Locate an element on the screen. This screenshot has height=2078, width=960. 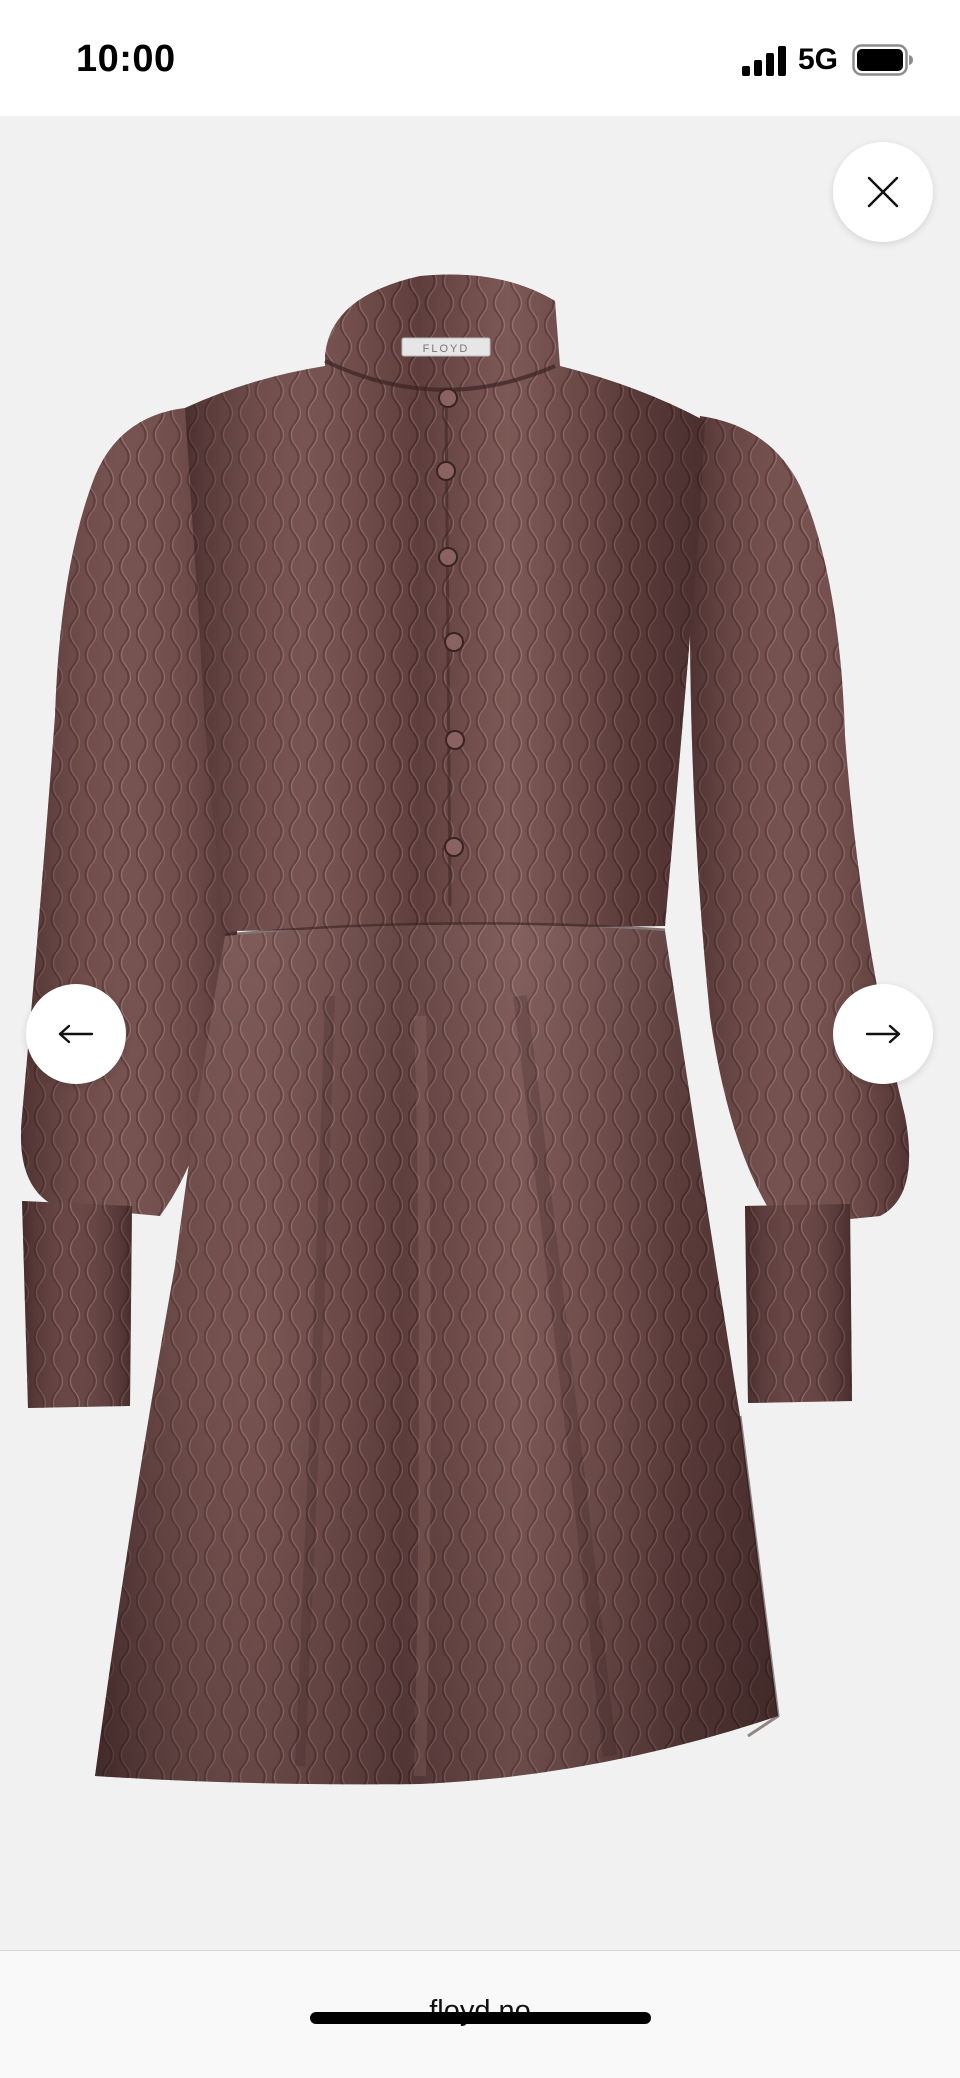
close-button is located at coordinates (883, 192).